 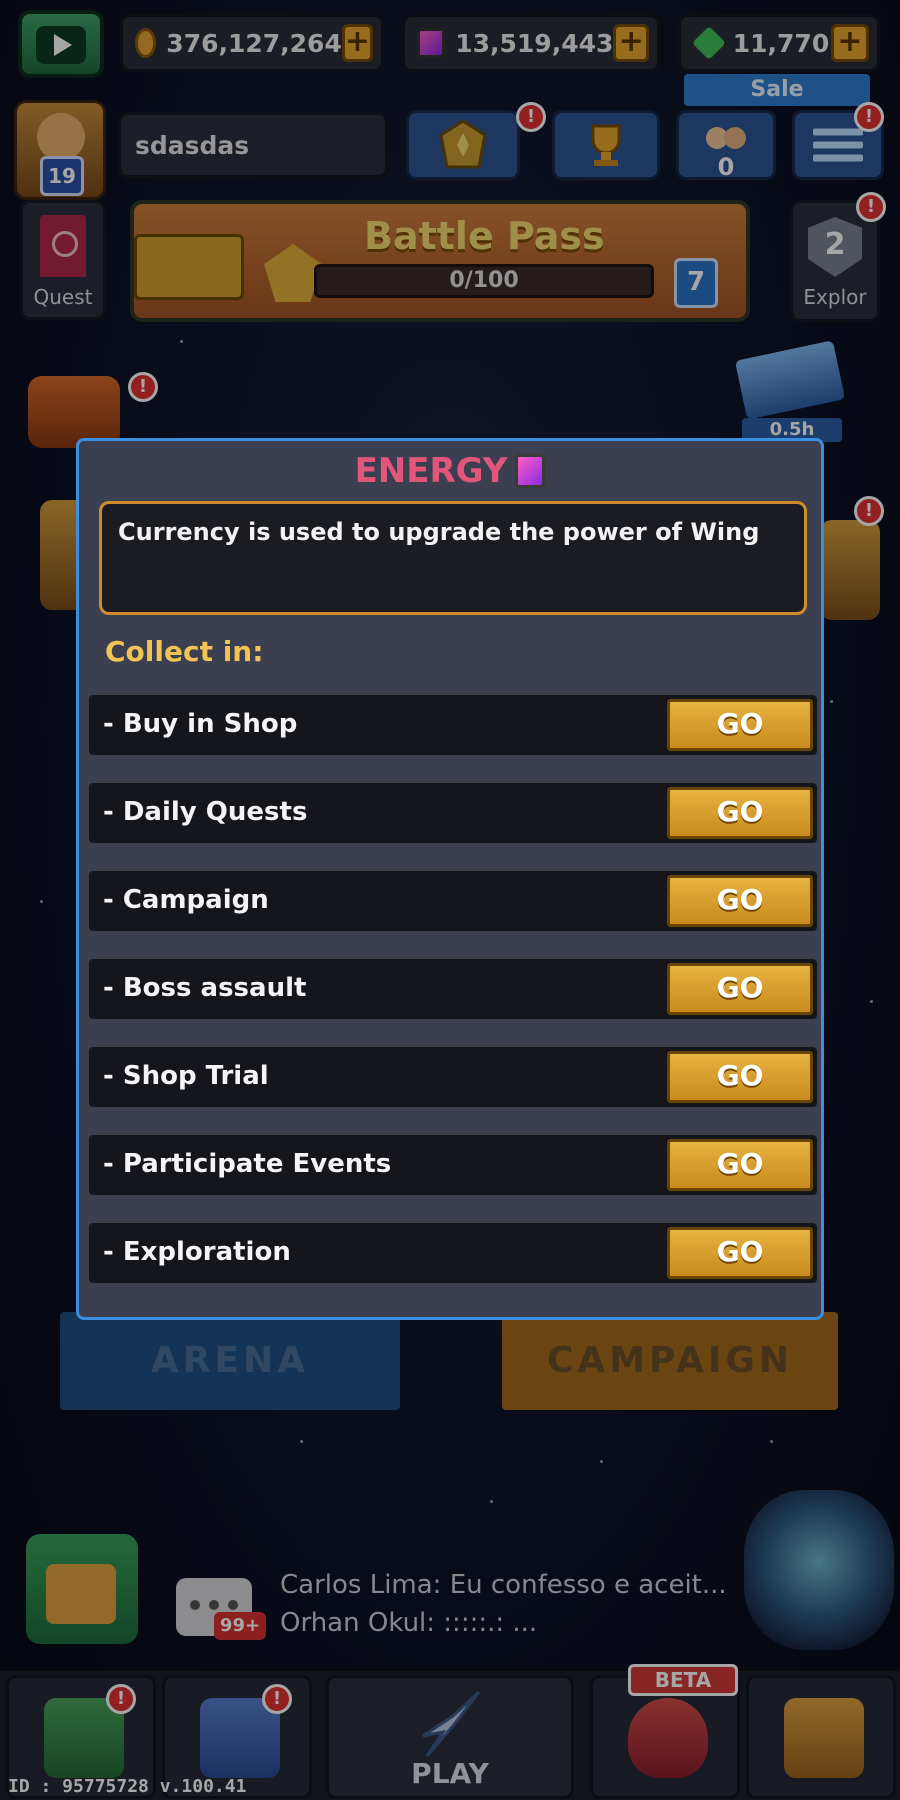 What do you see at coordinates (740, 1253) in the screenshot?
I see `go-button-exploration: GO` at bounding box center [740, 1253].